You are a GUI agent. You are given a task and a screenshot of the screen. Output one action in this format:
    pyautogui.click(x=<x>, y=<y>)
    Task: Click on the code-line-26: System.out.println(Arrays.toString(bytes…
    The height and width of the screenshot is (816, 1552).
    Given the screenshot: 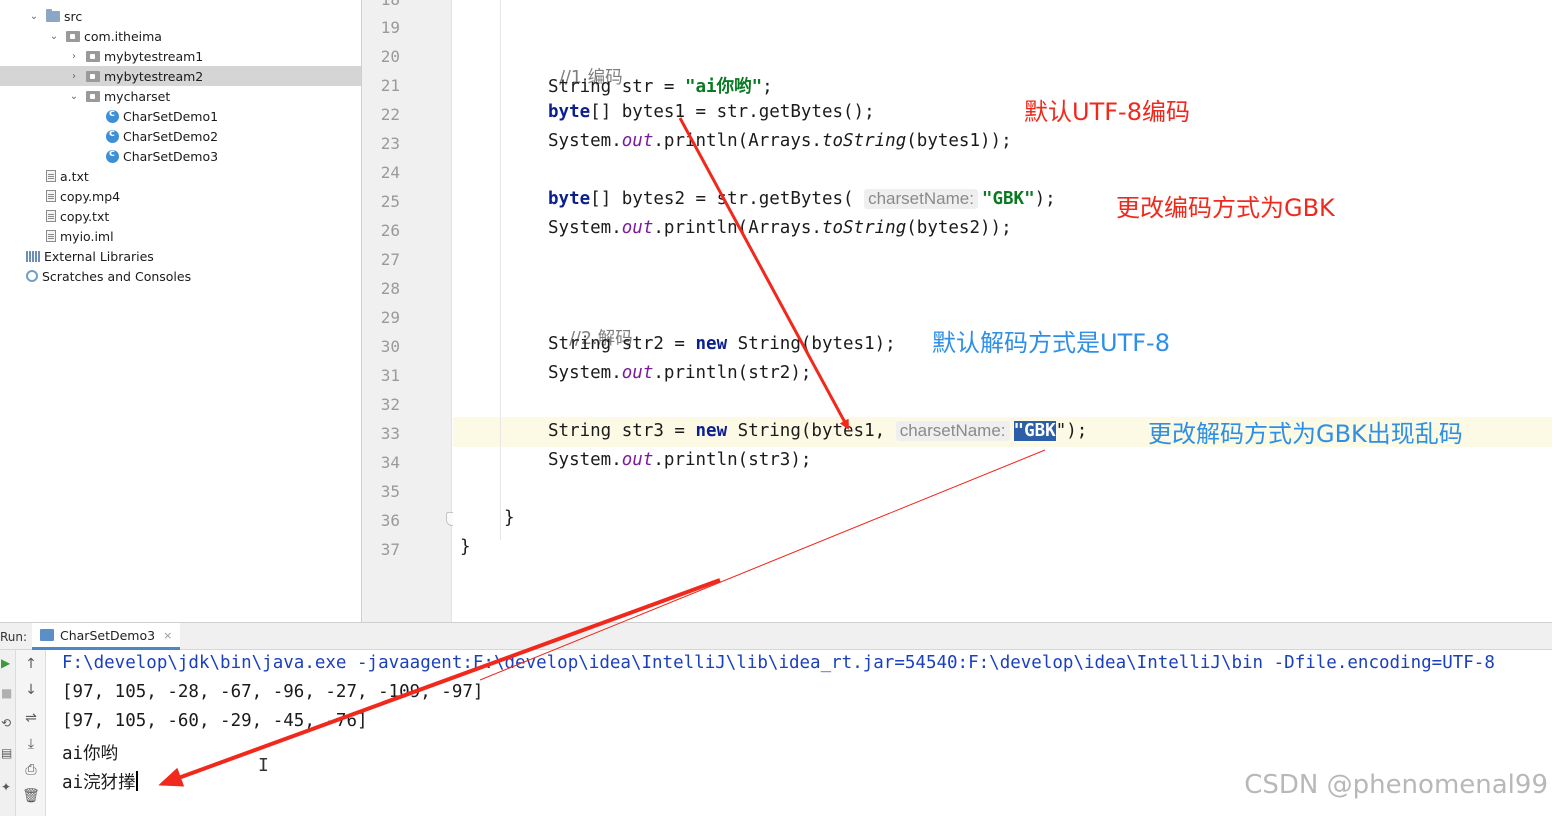 What is the action you would take?
    pyautogui.click(x=780, y=228)
    